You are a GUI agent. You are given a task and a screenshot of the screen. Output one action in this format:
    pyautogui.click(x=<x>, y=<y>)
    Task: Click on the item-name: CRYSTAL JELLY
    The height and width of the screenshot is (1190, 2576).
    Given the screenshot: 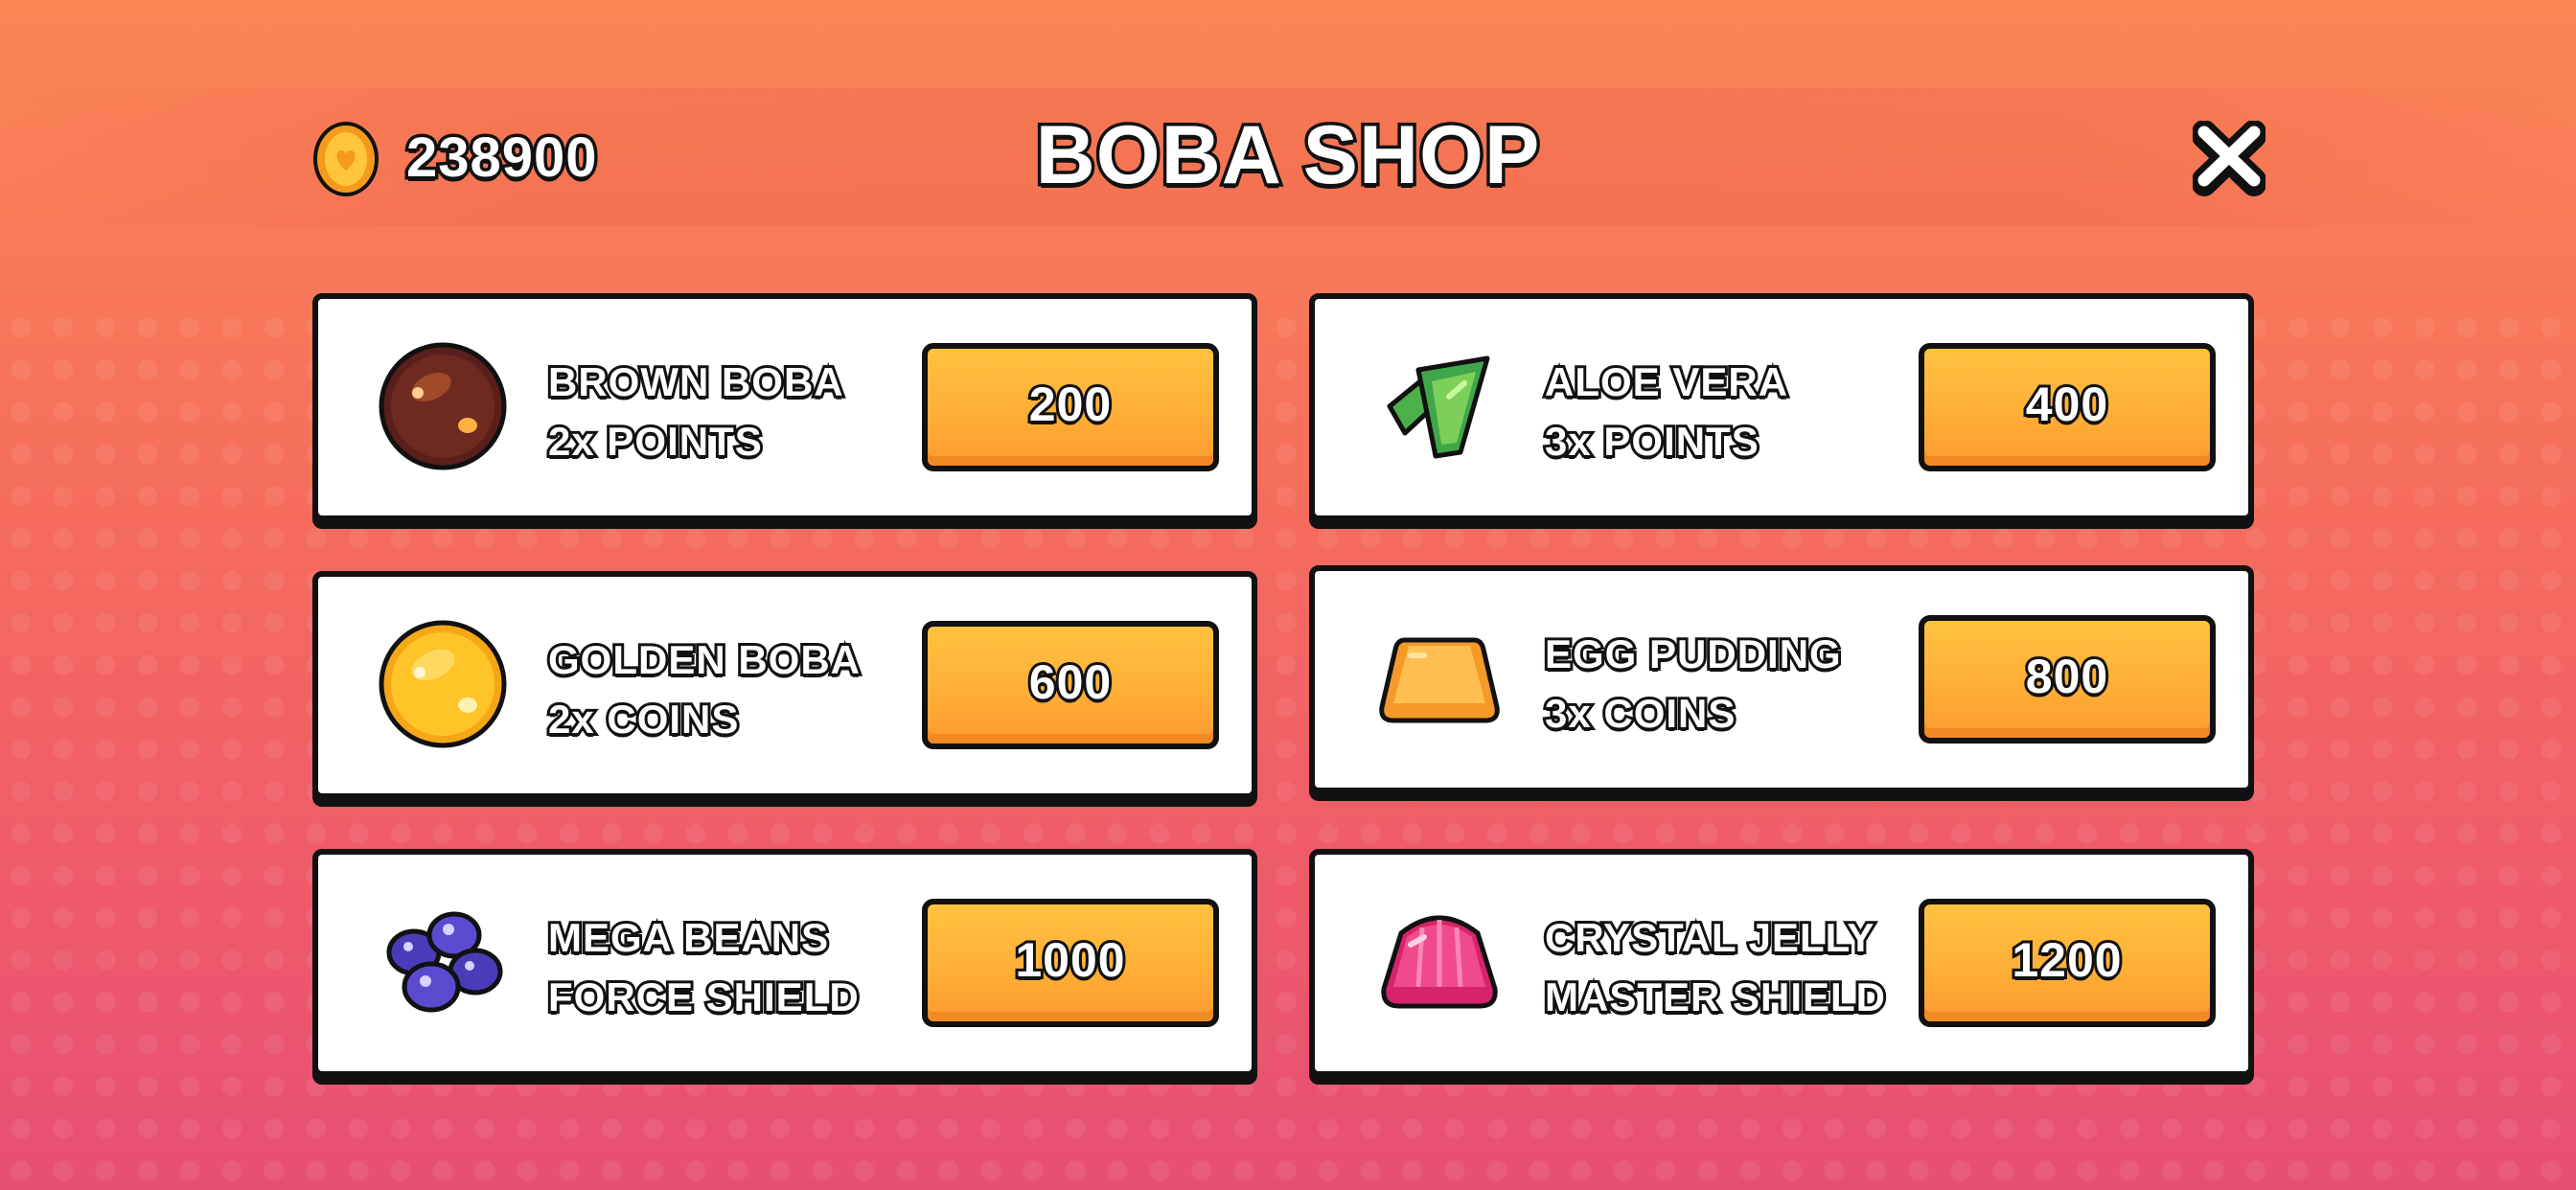 What is the action you would take?
    pyautogui.click(x=1709, y=937)
    